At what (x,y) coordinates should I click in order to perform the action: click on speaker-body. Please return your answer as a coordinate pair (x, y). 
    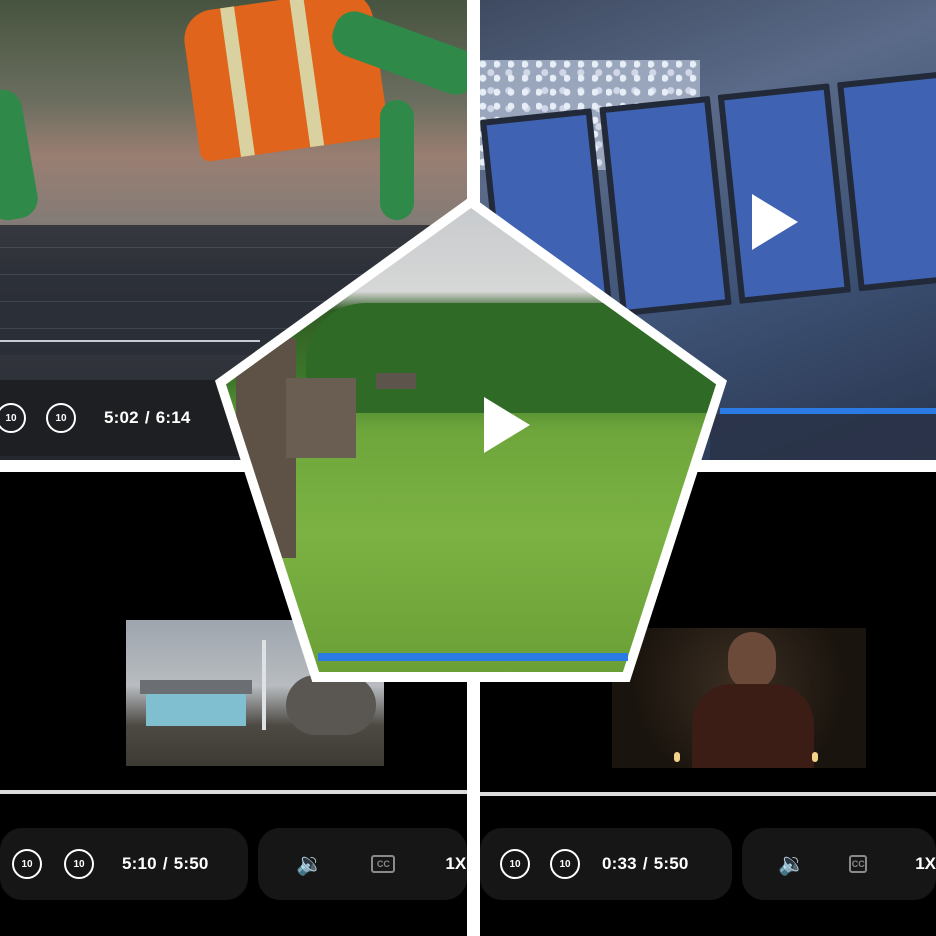
    Looking at the image, I should click on (753, 726).